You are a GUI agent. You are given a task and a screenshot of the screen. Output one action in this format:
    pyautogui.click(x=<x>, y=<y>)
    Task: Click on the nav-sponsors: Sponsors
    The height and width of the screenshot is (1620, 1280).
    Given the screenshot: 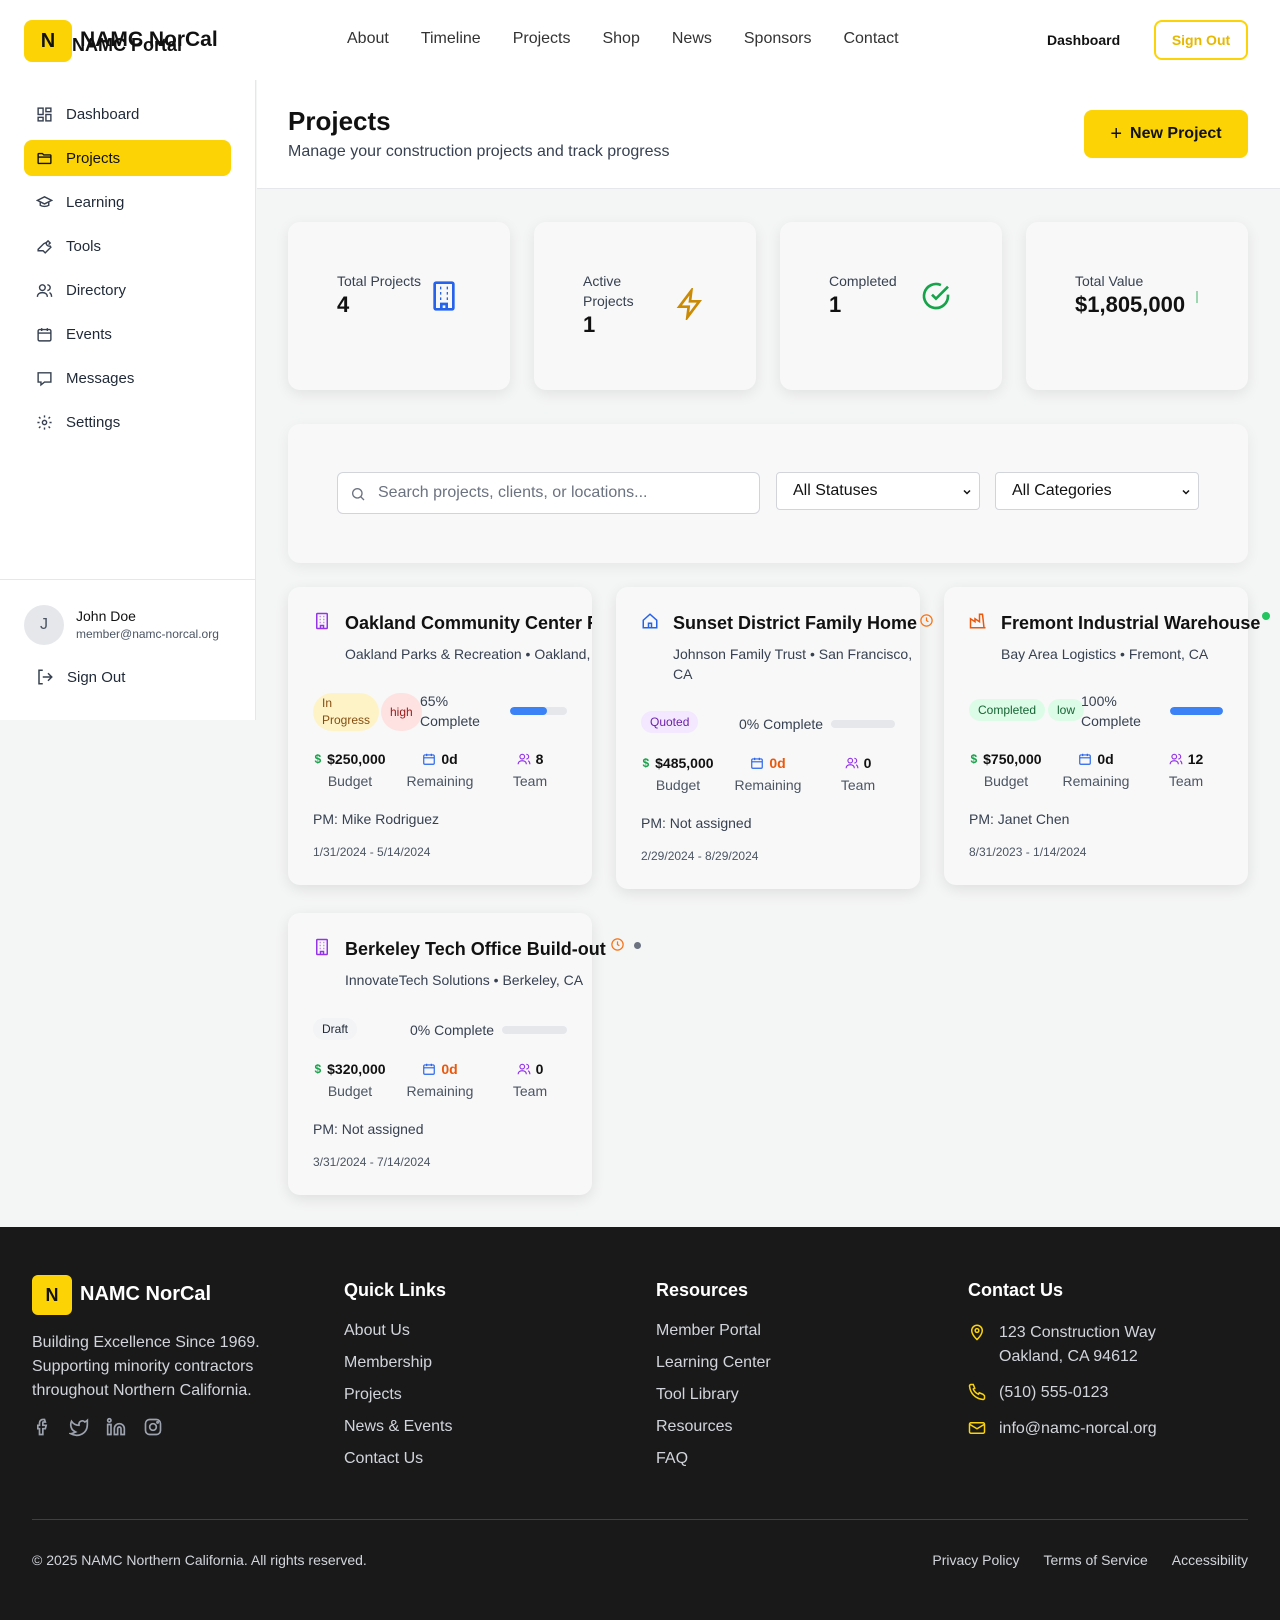 What is the action you would take?
    pyautogui.click(x=778, y=39)
    